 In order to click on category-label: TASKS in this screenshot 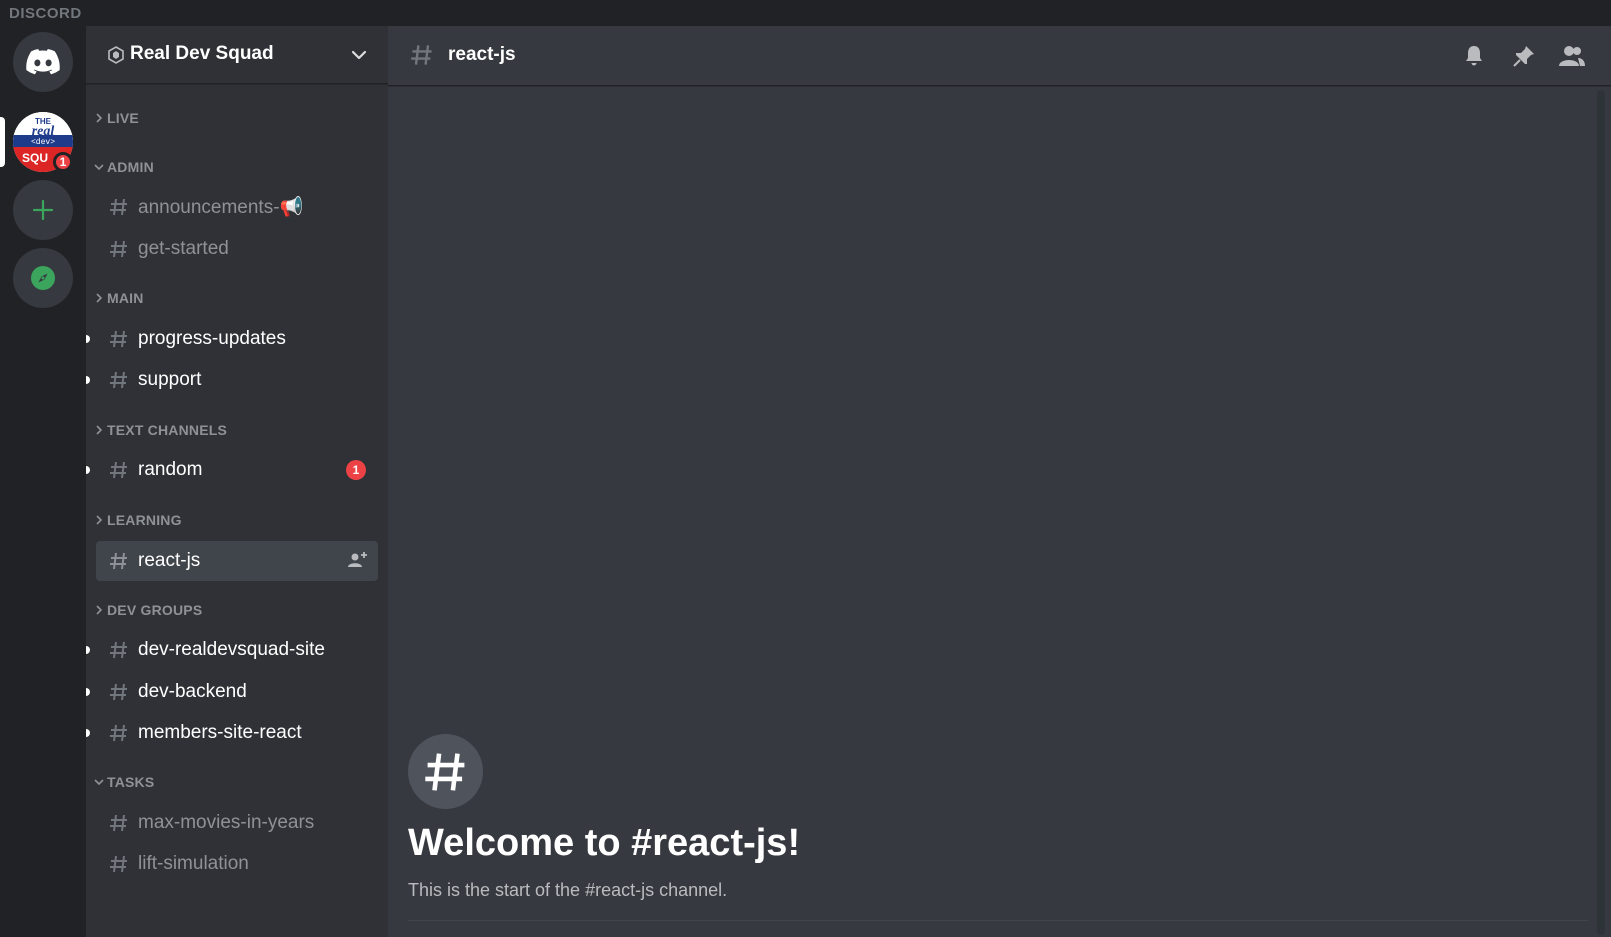, I will do `click(131, 782)`.